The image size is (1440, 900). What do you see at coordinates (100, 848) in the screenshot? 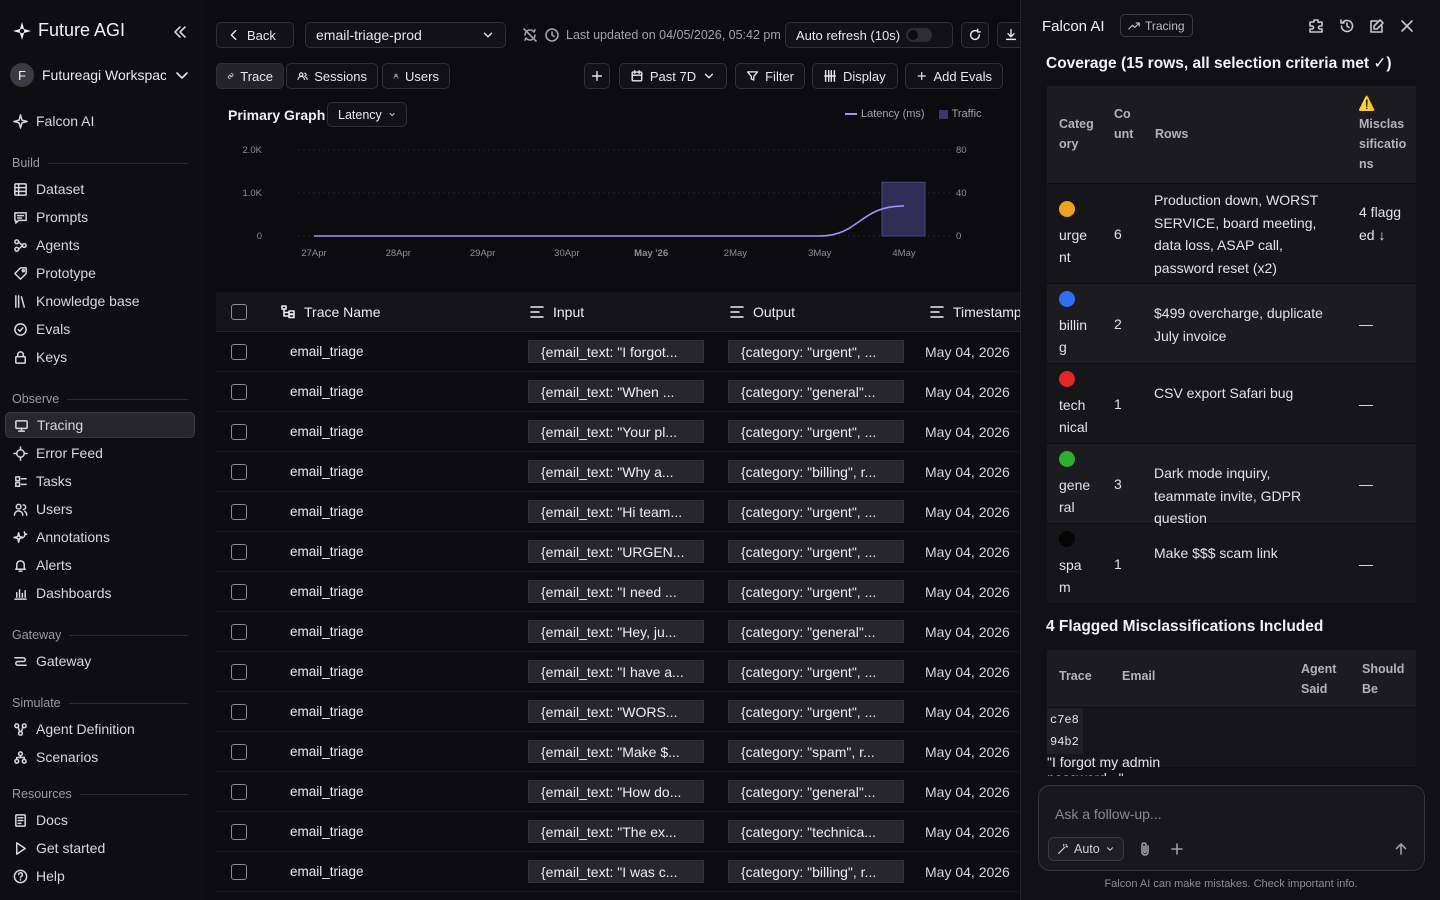
I see `sidebar-item-get-started: Get started` at bounding box center [100, 848].